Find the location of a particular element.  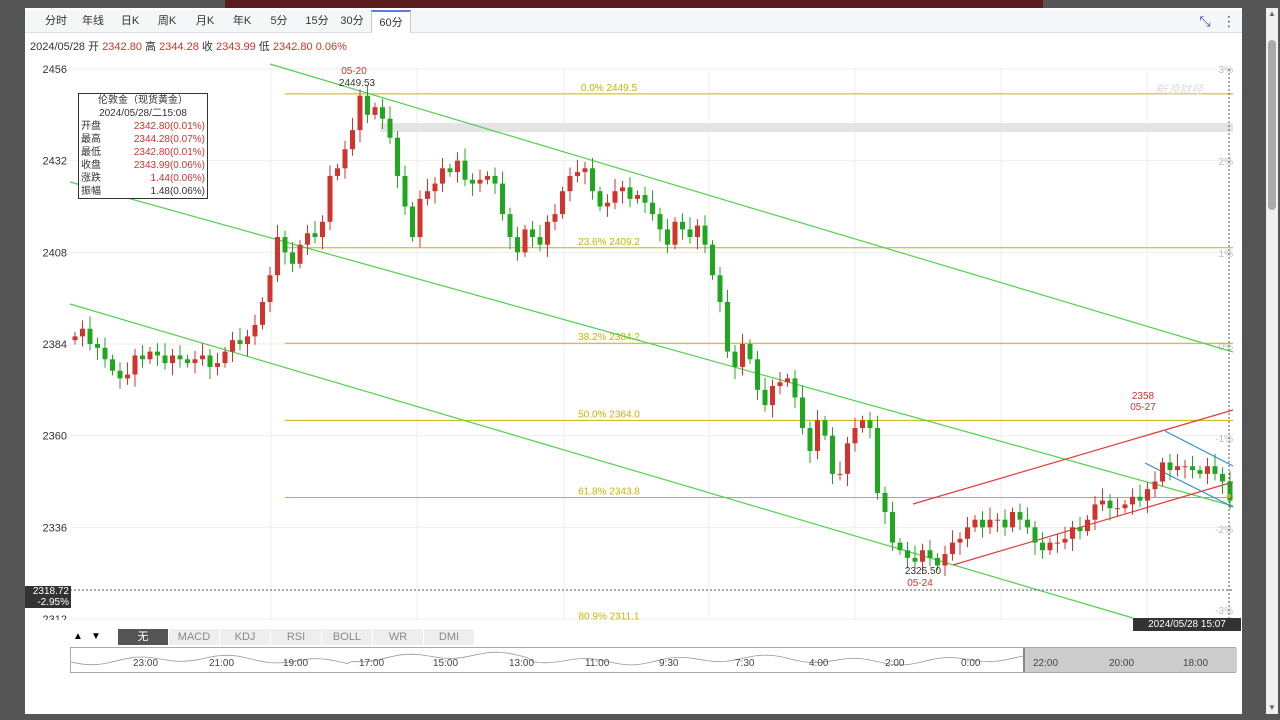

navigator-time-label: 0:00 is located at coordinates (971, 663).